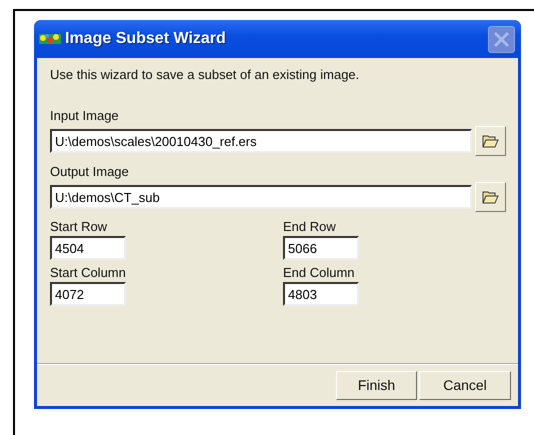 This screenshot has width=534, height=435. Describe the element at coordinates (90, 171) in the screenshot. I see `field-label: Output Image` at that location.